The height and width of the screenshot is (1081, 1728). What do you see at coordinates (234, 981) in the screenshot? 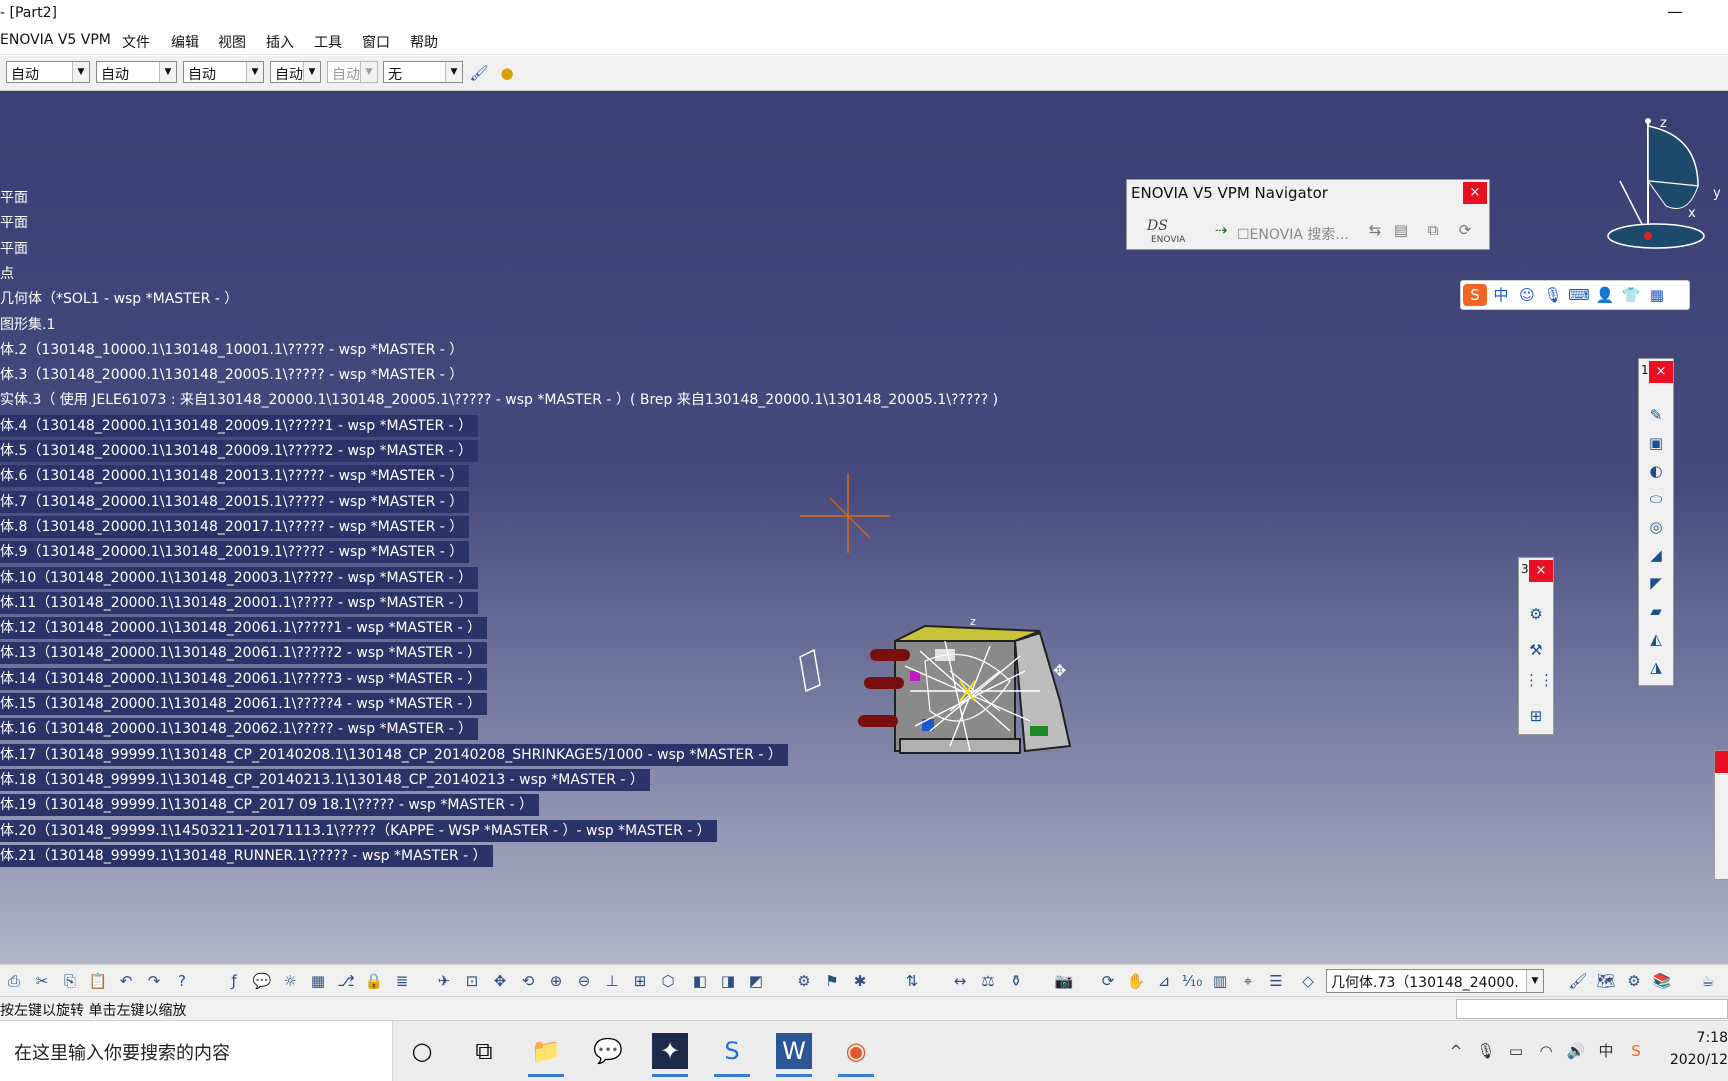
I see `formula-icon: ƒ` at bounding box center [234, 981].